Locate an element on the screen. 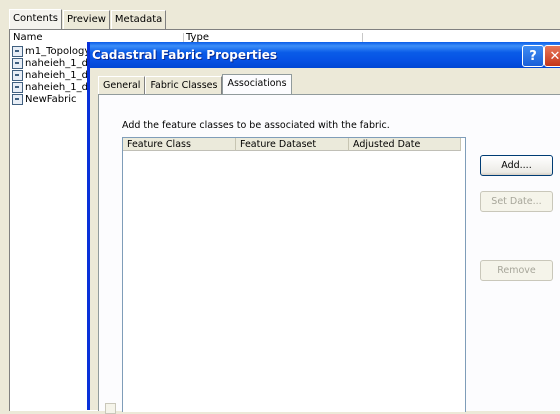 Image resolution: width=560 pixels, height=414 pixels. dialog-title: Cadastral Fabric Properties is located at coordinates (185, 55).